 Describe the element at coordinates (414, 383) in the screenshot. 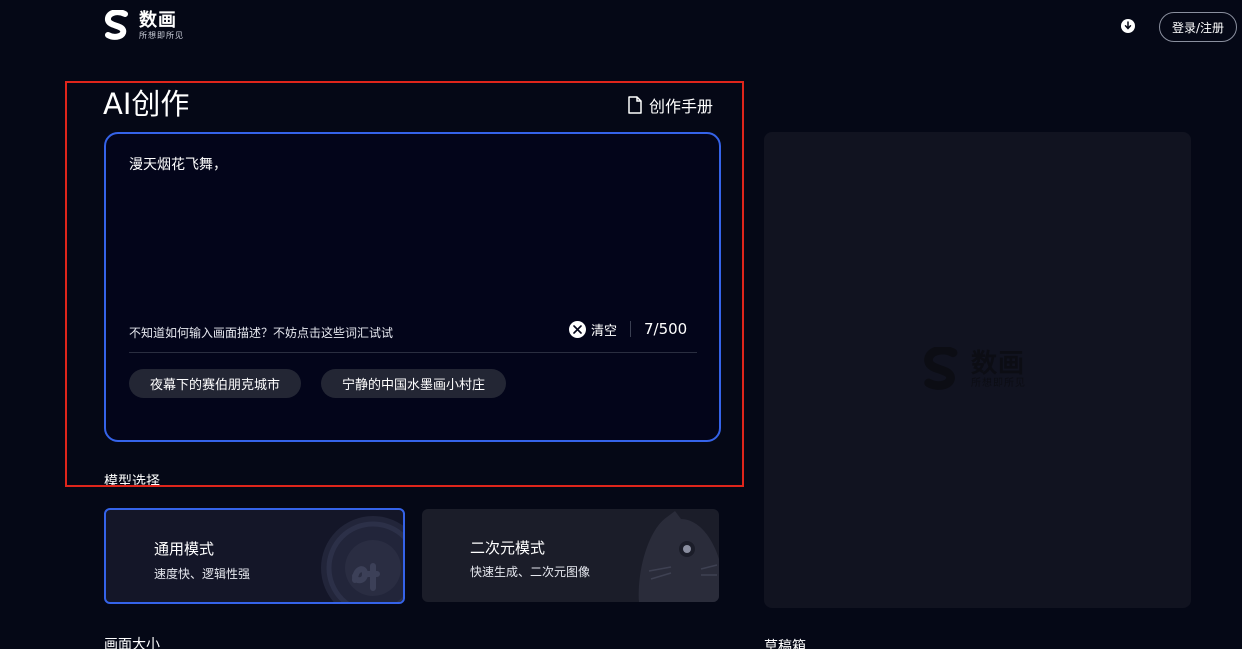

I see `suggestion-chip: 宁静的中国水墨画小村庄` at that location.